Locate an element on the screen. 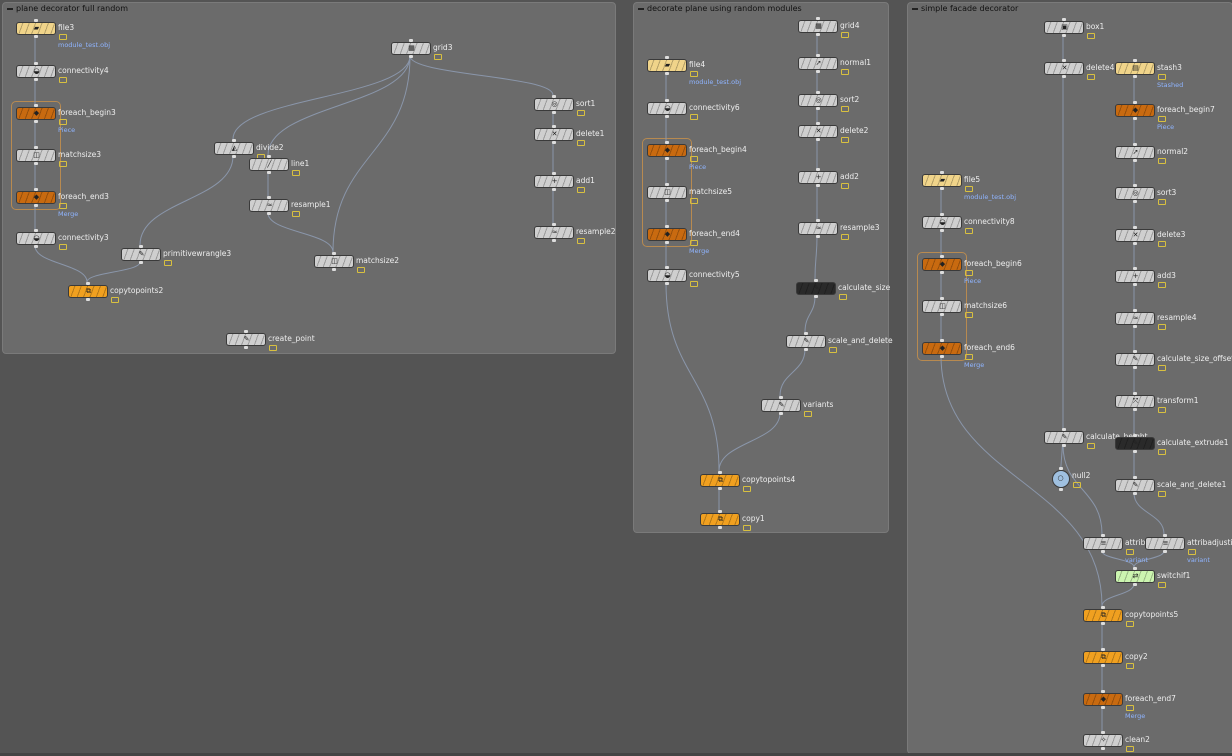 This screenshot has height=756, width=1232. node-calculate_height: ✎ is located at coordinates (1064, 437).